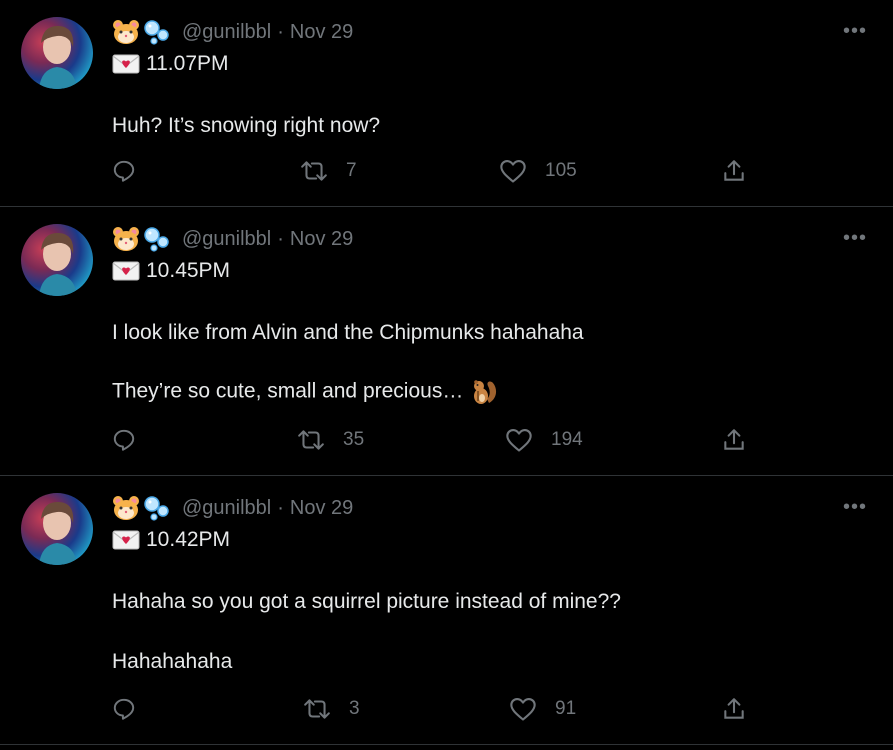  Describe the element at coordinates (351, 170) in the screenshot. I see `retweet-count: 7` at that location.